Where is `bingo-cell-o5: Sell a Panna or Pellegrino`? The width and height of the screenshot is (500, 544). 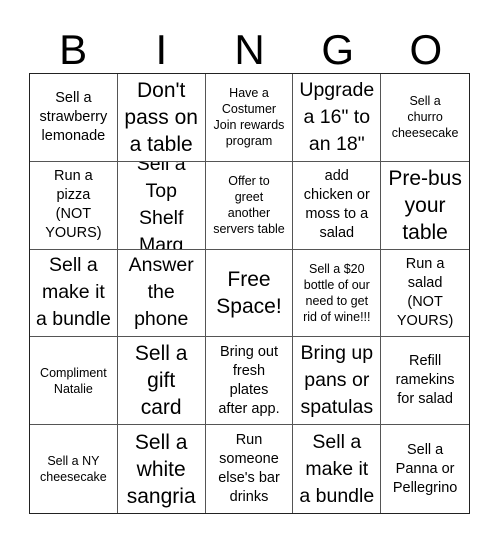 bingo-cell-o5: Sell a Panna or Pellegrino is located at coordinates (425, 469).